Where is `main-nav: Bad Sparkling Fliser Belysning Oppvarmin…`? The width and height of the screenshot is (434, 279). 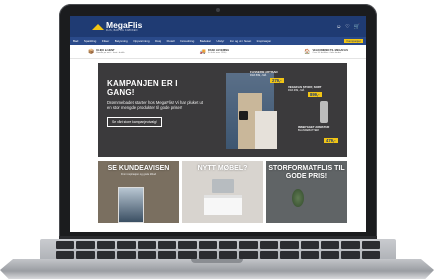 main-nav: Bad Sparkling Fliser Belysning Oppvarmin… is located at coordinates (218, 41).